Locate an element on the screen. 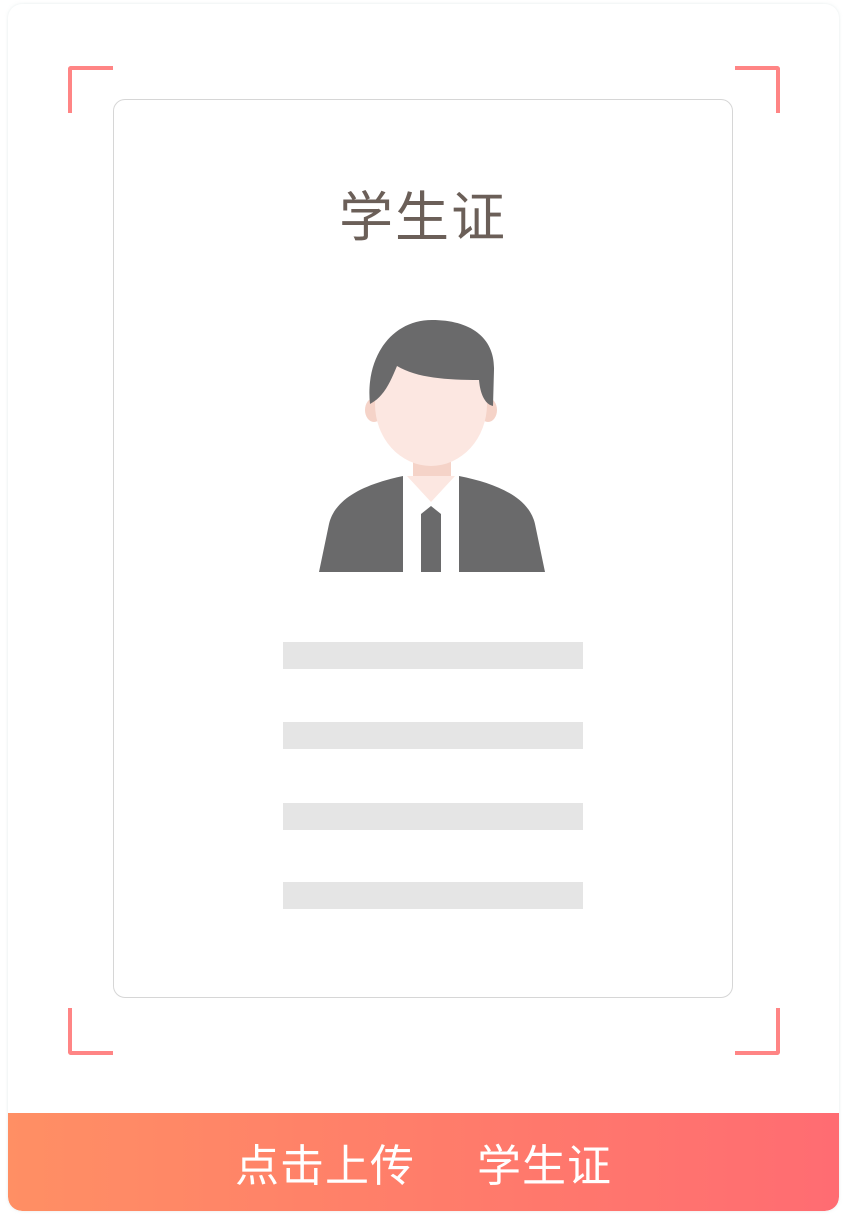 This screenshot has height=1221, width=846. scan-corner-top-right is located at coordinates (757, 89).